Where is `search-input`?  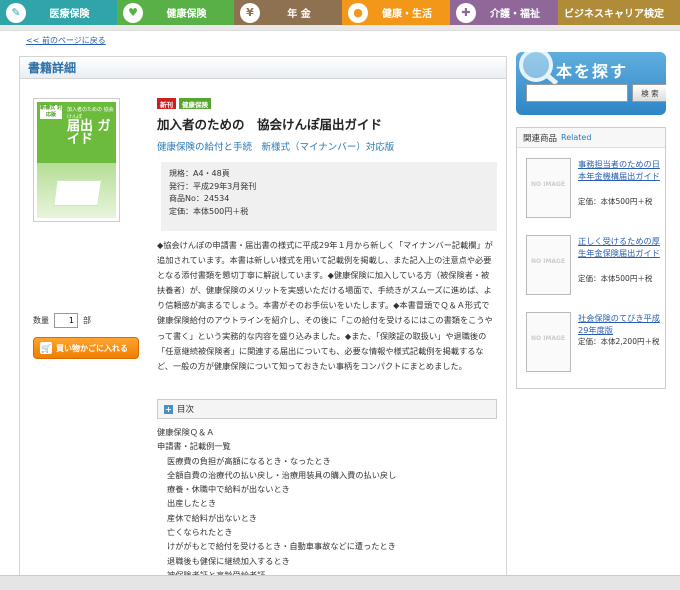 search-input is located at coordinates (577, 93).